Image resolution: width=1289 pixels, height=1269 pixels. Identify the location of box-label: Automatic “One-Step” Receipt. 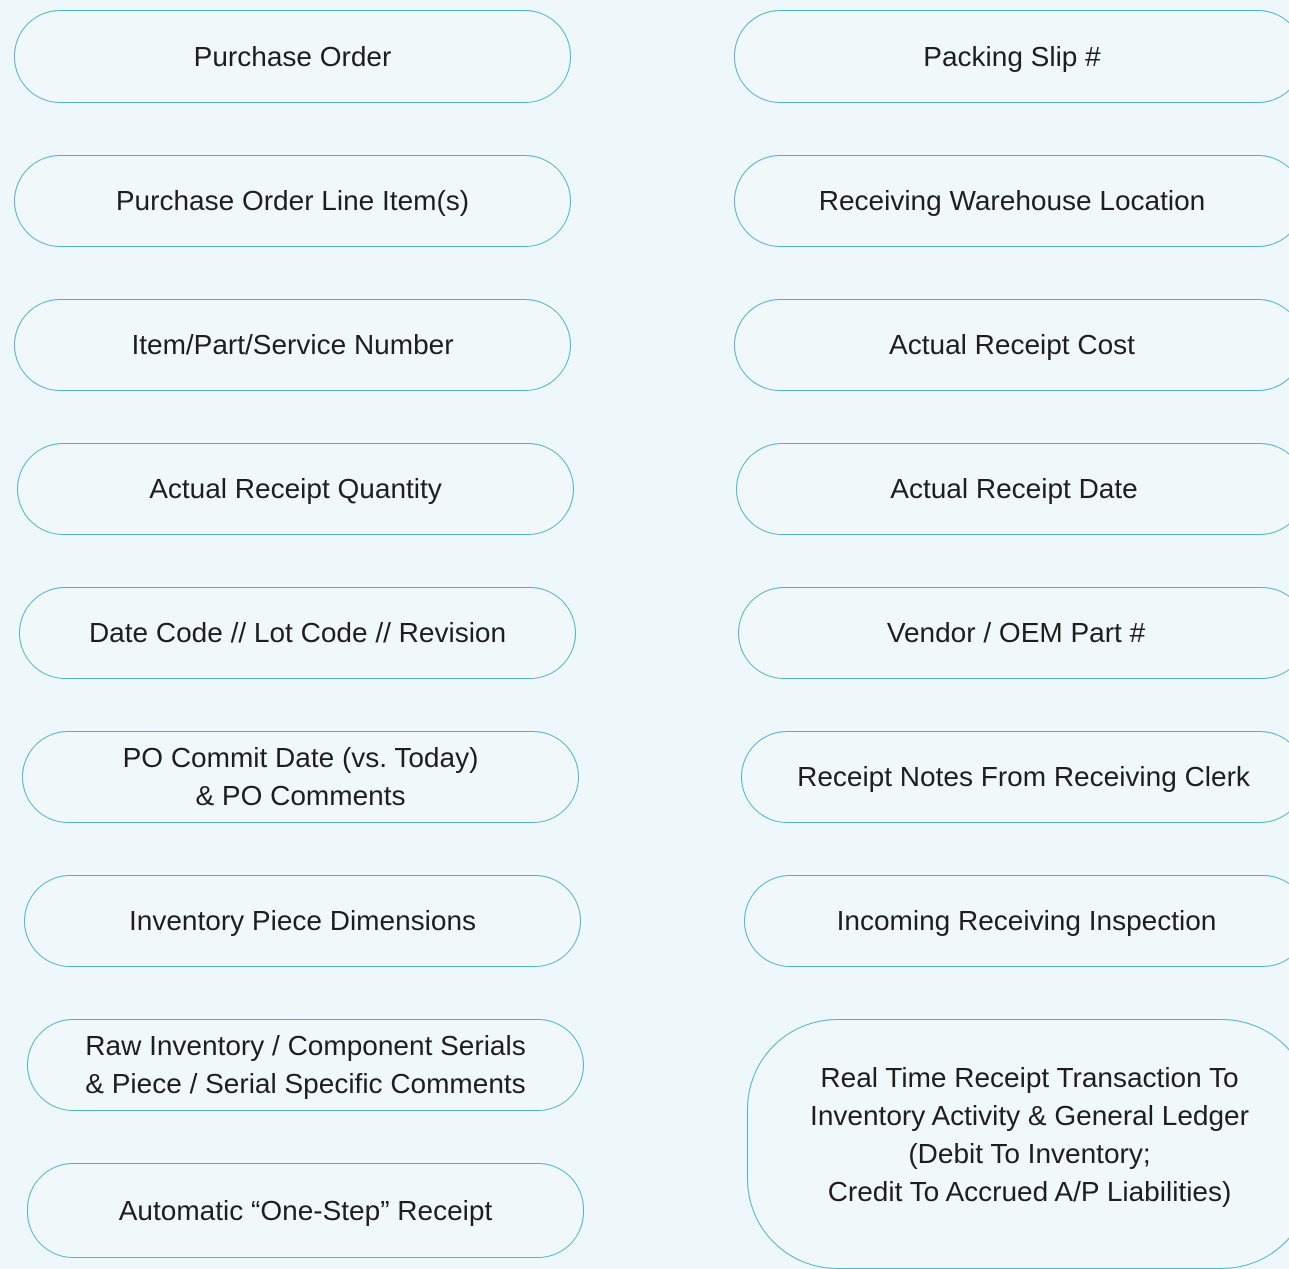
(305, 1210).